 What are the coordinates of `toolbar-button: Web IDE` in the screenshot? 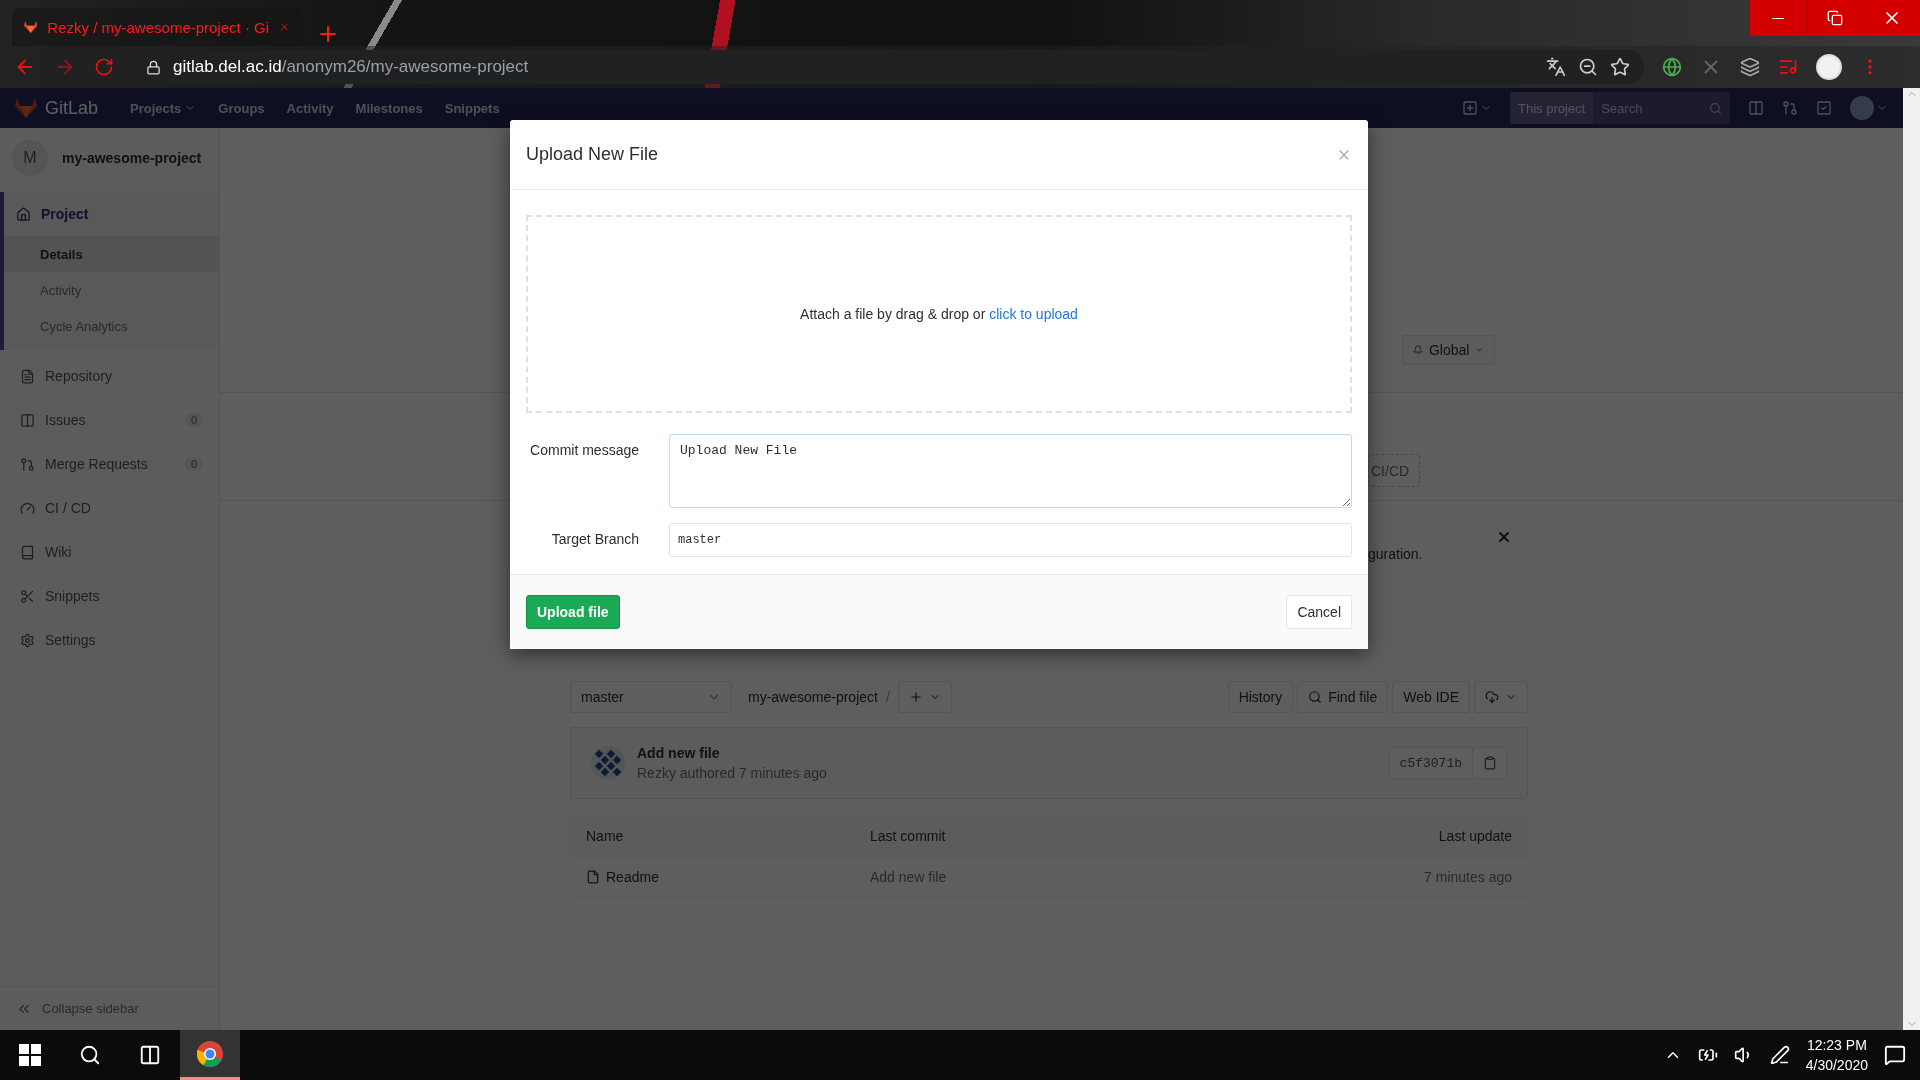 It's located at (1431, 697).